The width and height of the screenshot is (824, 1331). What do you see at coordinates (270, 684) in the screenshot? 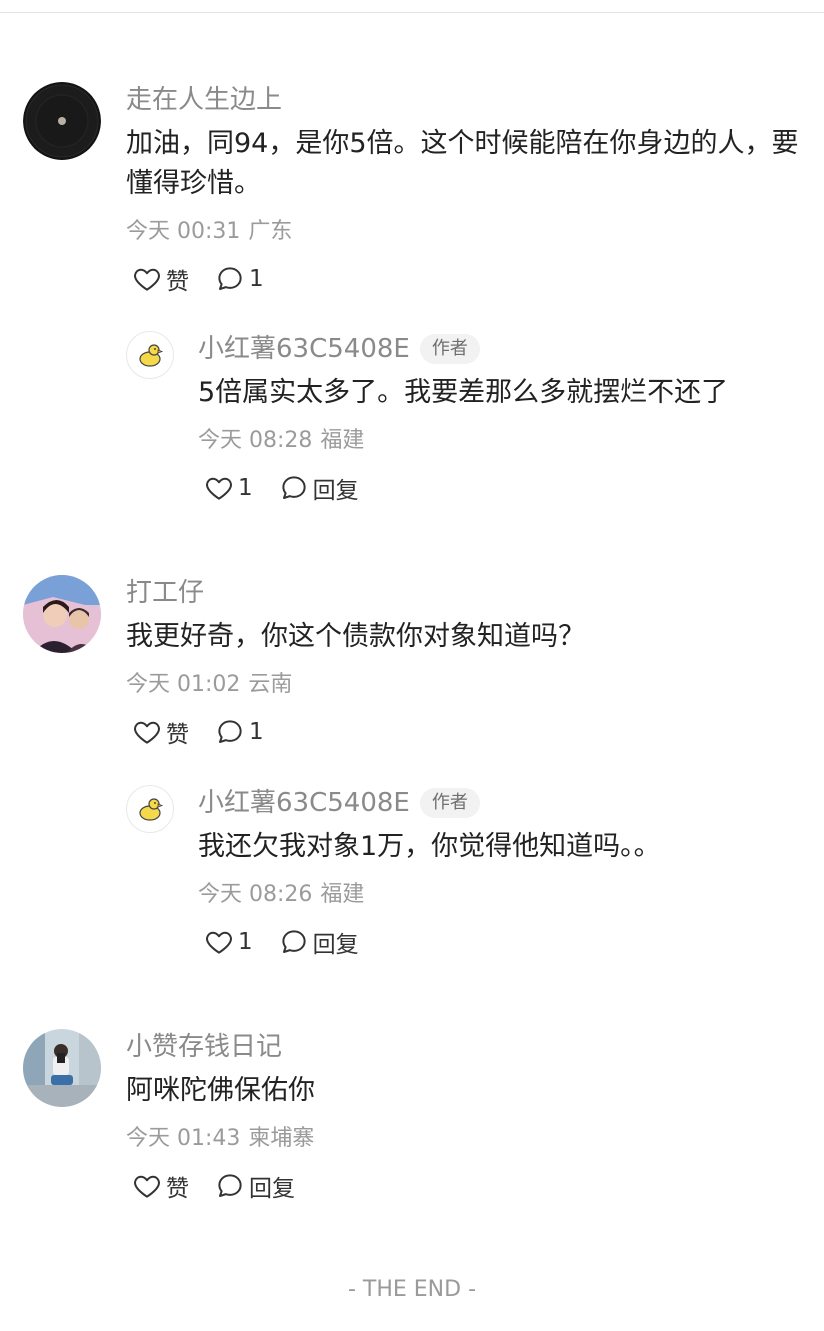
I see `comment-location: 云南` at bounding box center [270, 684].